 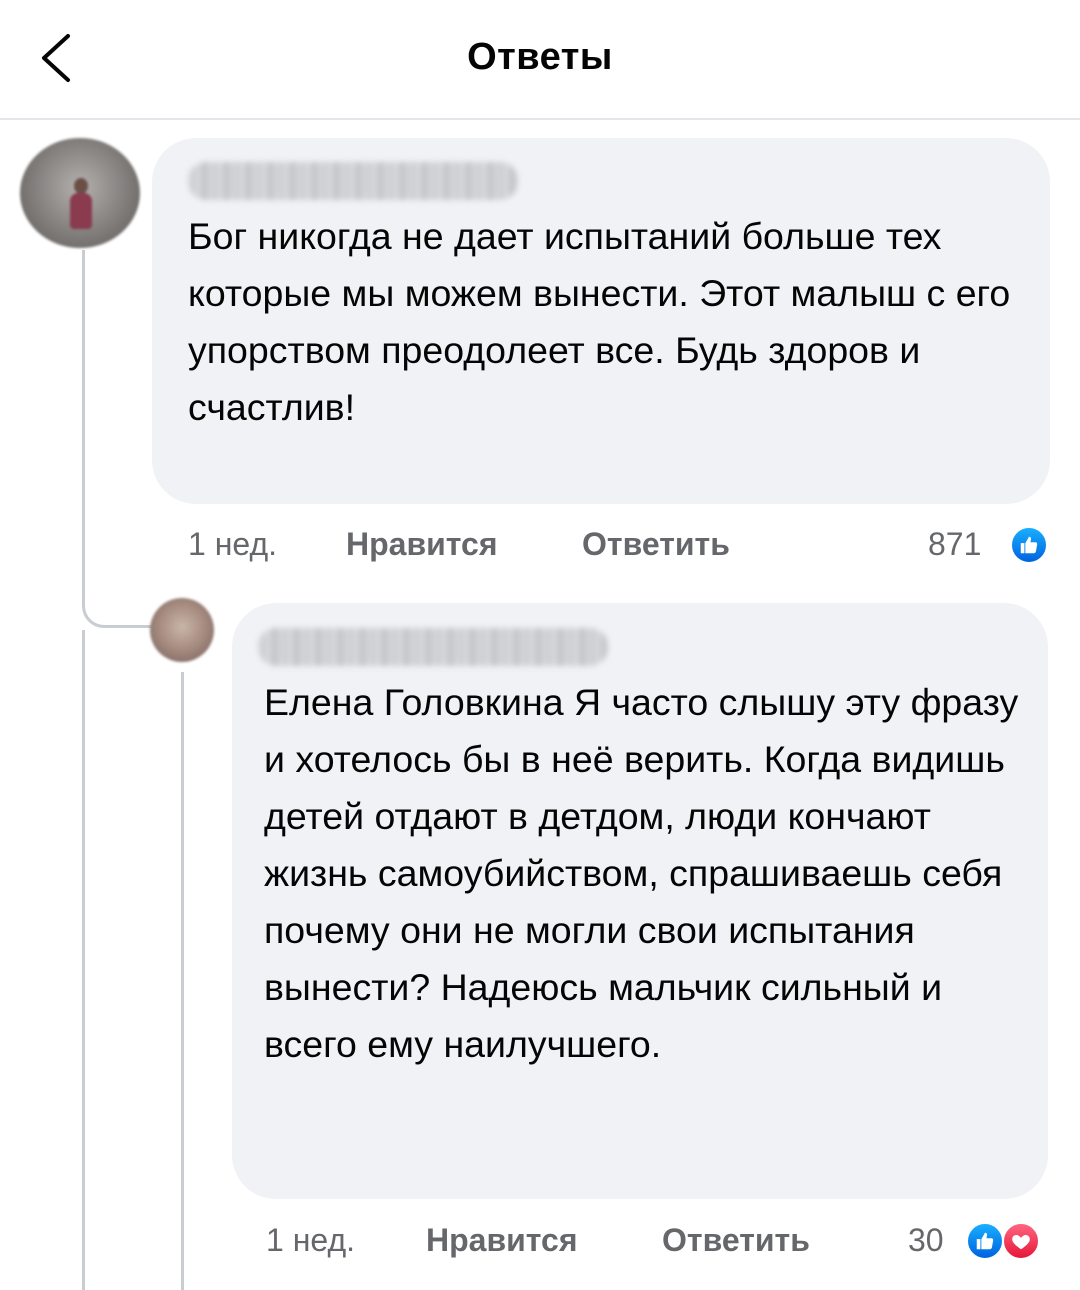 What do you see at coordinates (1021, 1241) in the screenshot?
I see `love-reaction-icon` at bounding box center [1021, 1241].